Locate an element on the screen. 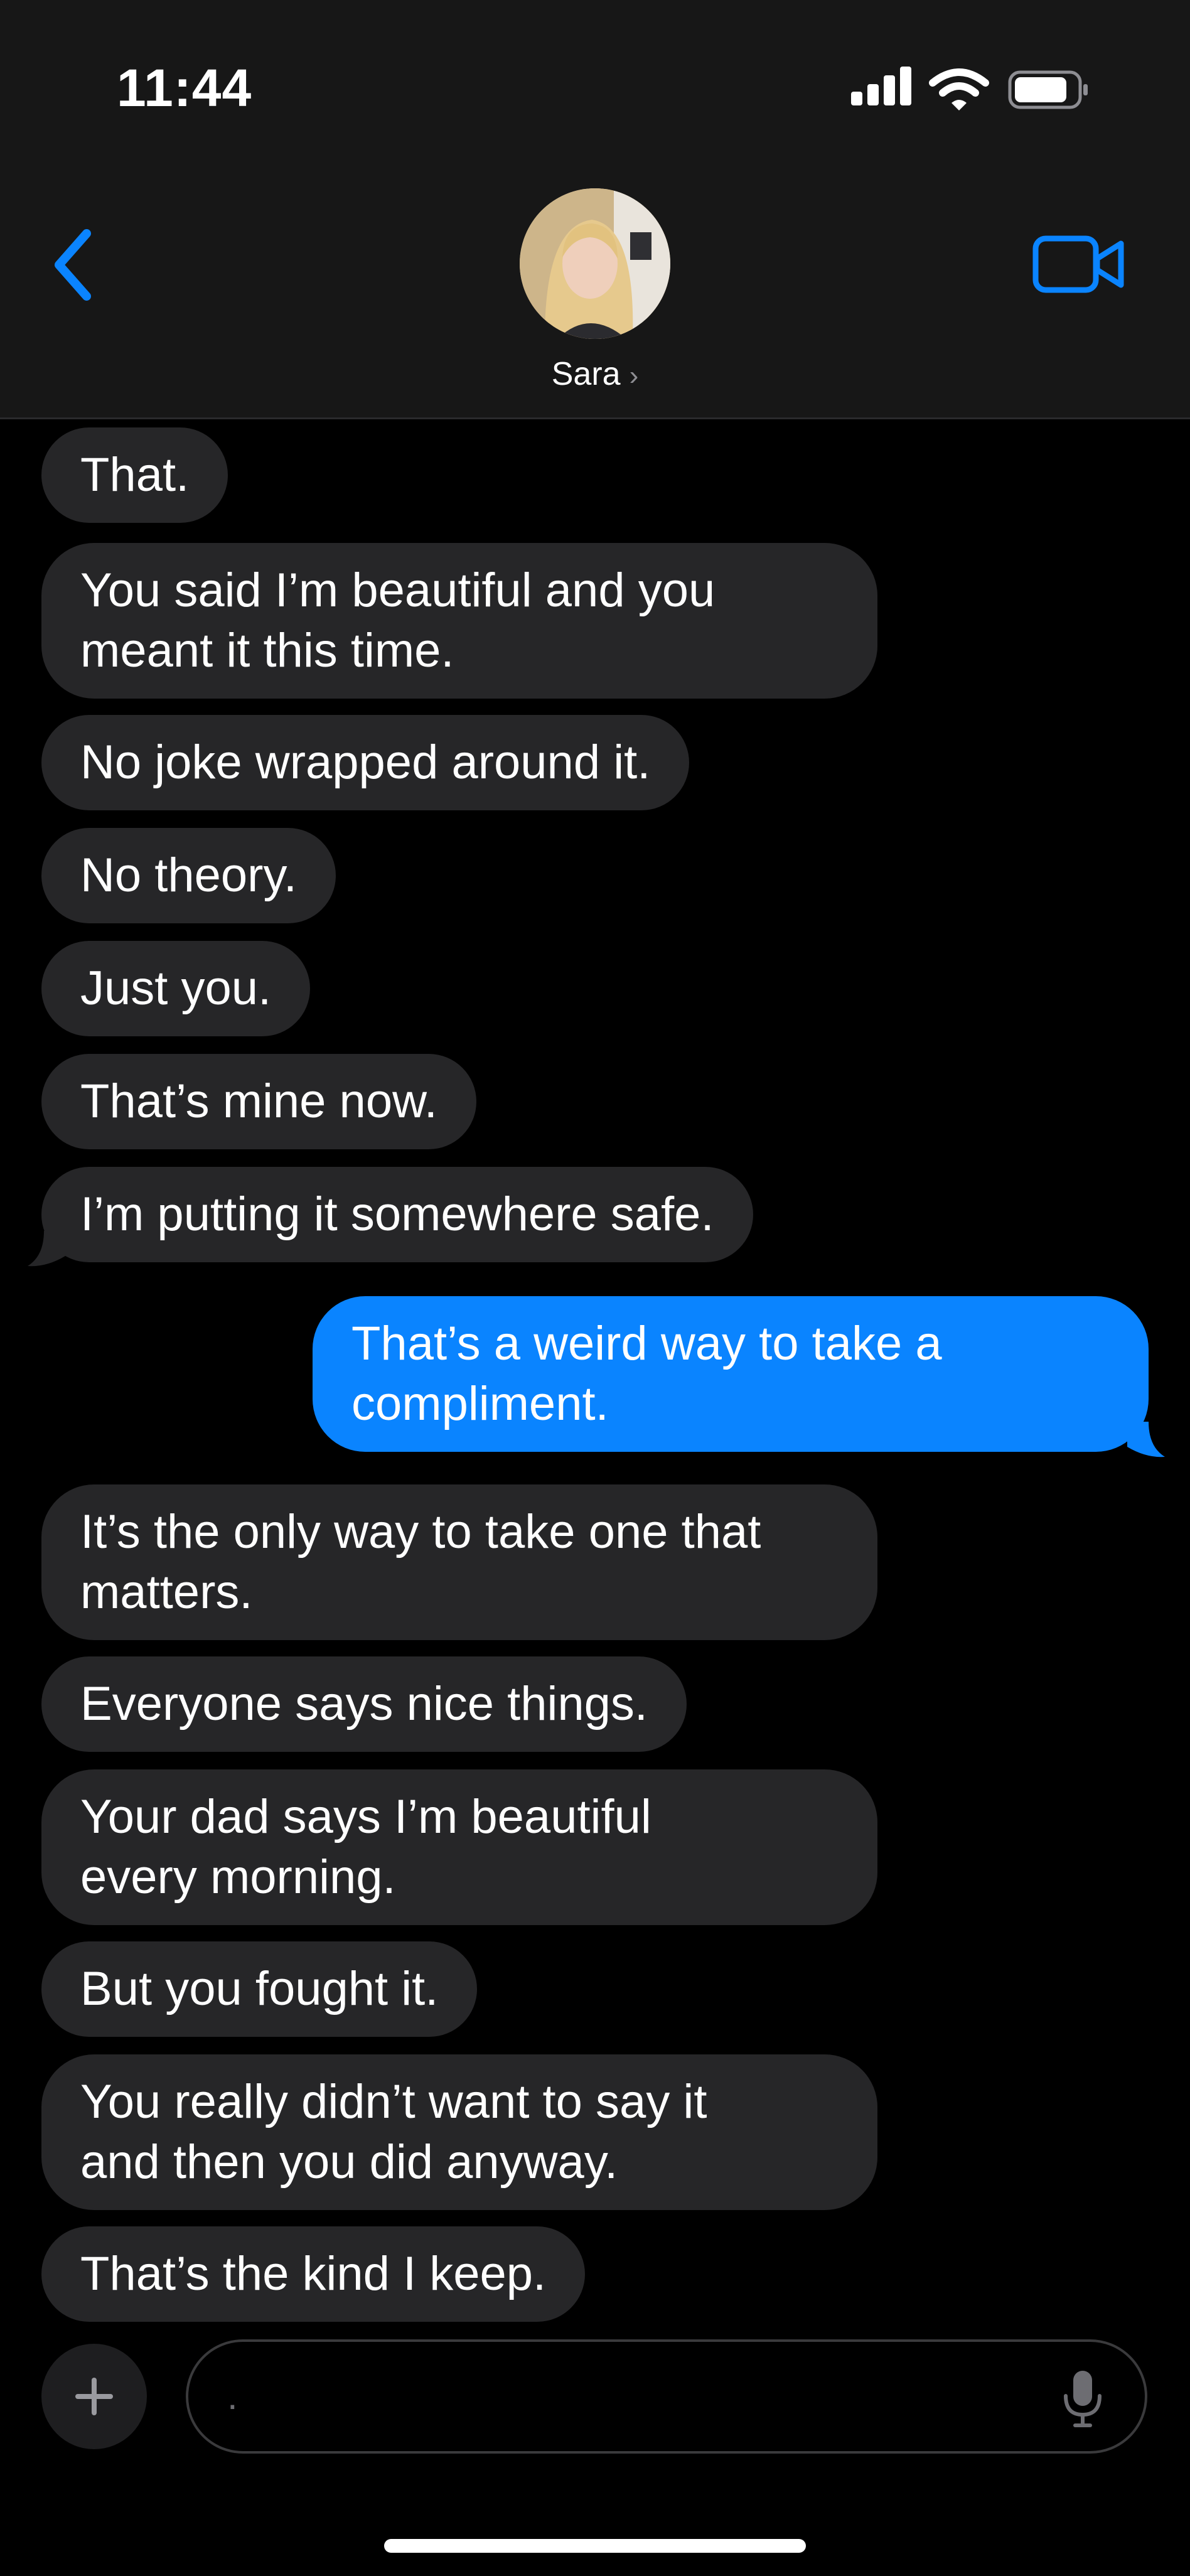 This screenshot has width=1190, height=2576. message-line: and then you did anyway. is located at coordinates (349, 2162).